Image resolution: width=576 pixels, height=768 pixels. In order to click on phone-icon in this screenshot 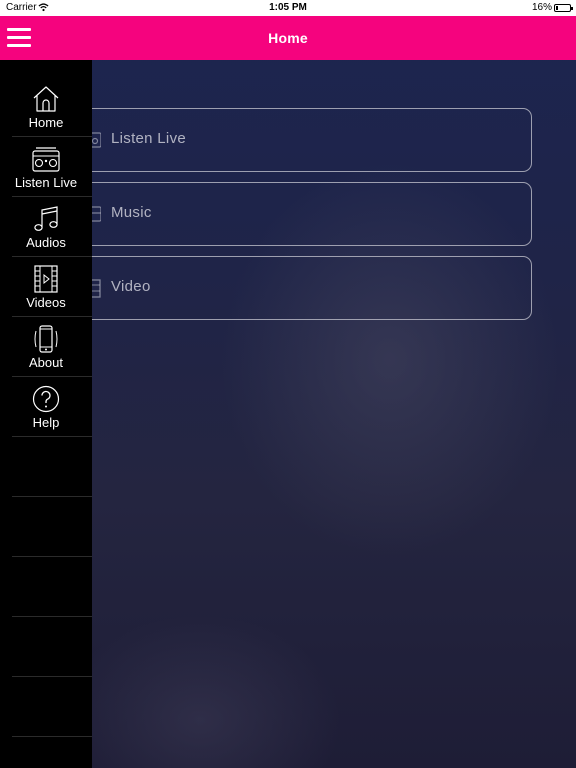, I will do `click(46, 339)`.